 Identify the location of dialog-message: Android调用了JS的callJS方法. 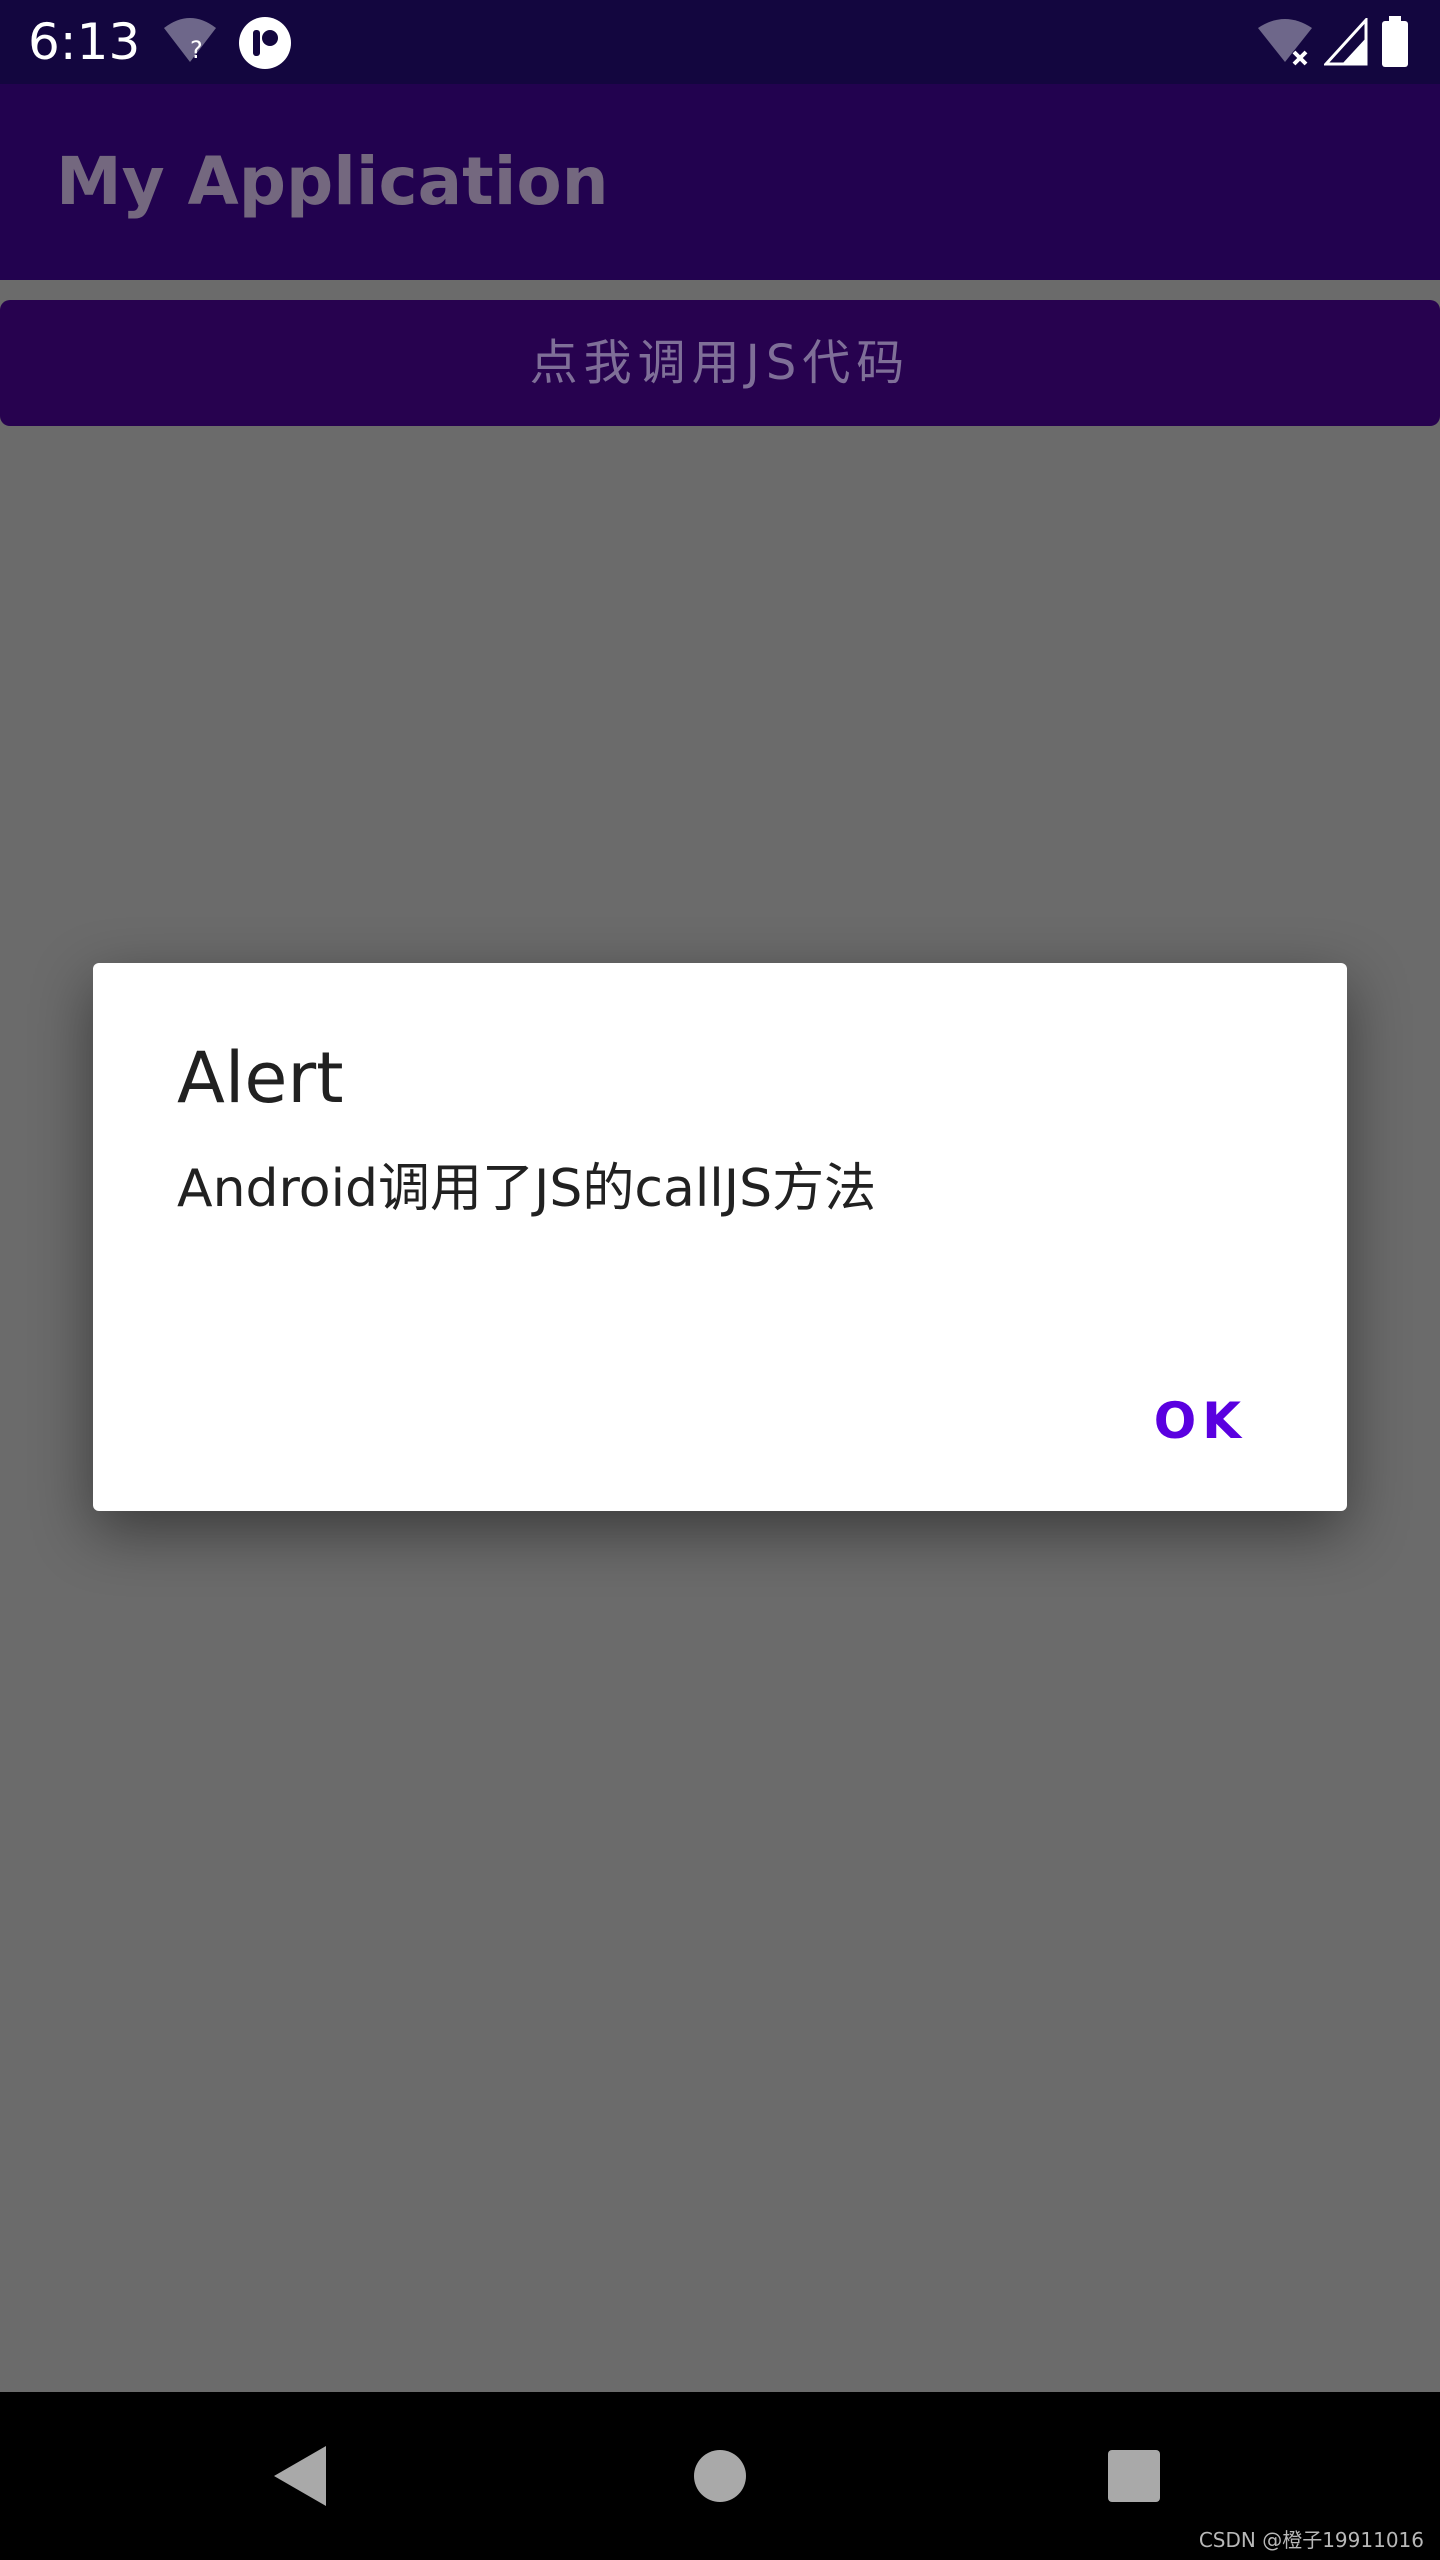
(527, 1189).